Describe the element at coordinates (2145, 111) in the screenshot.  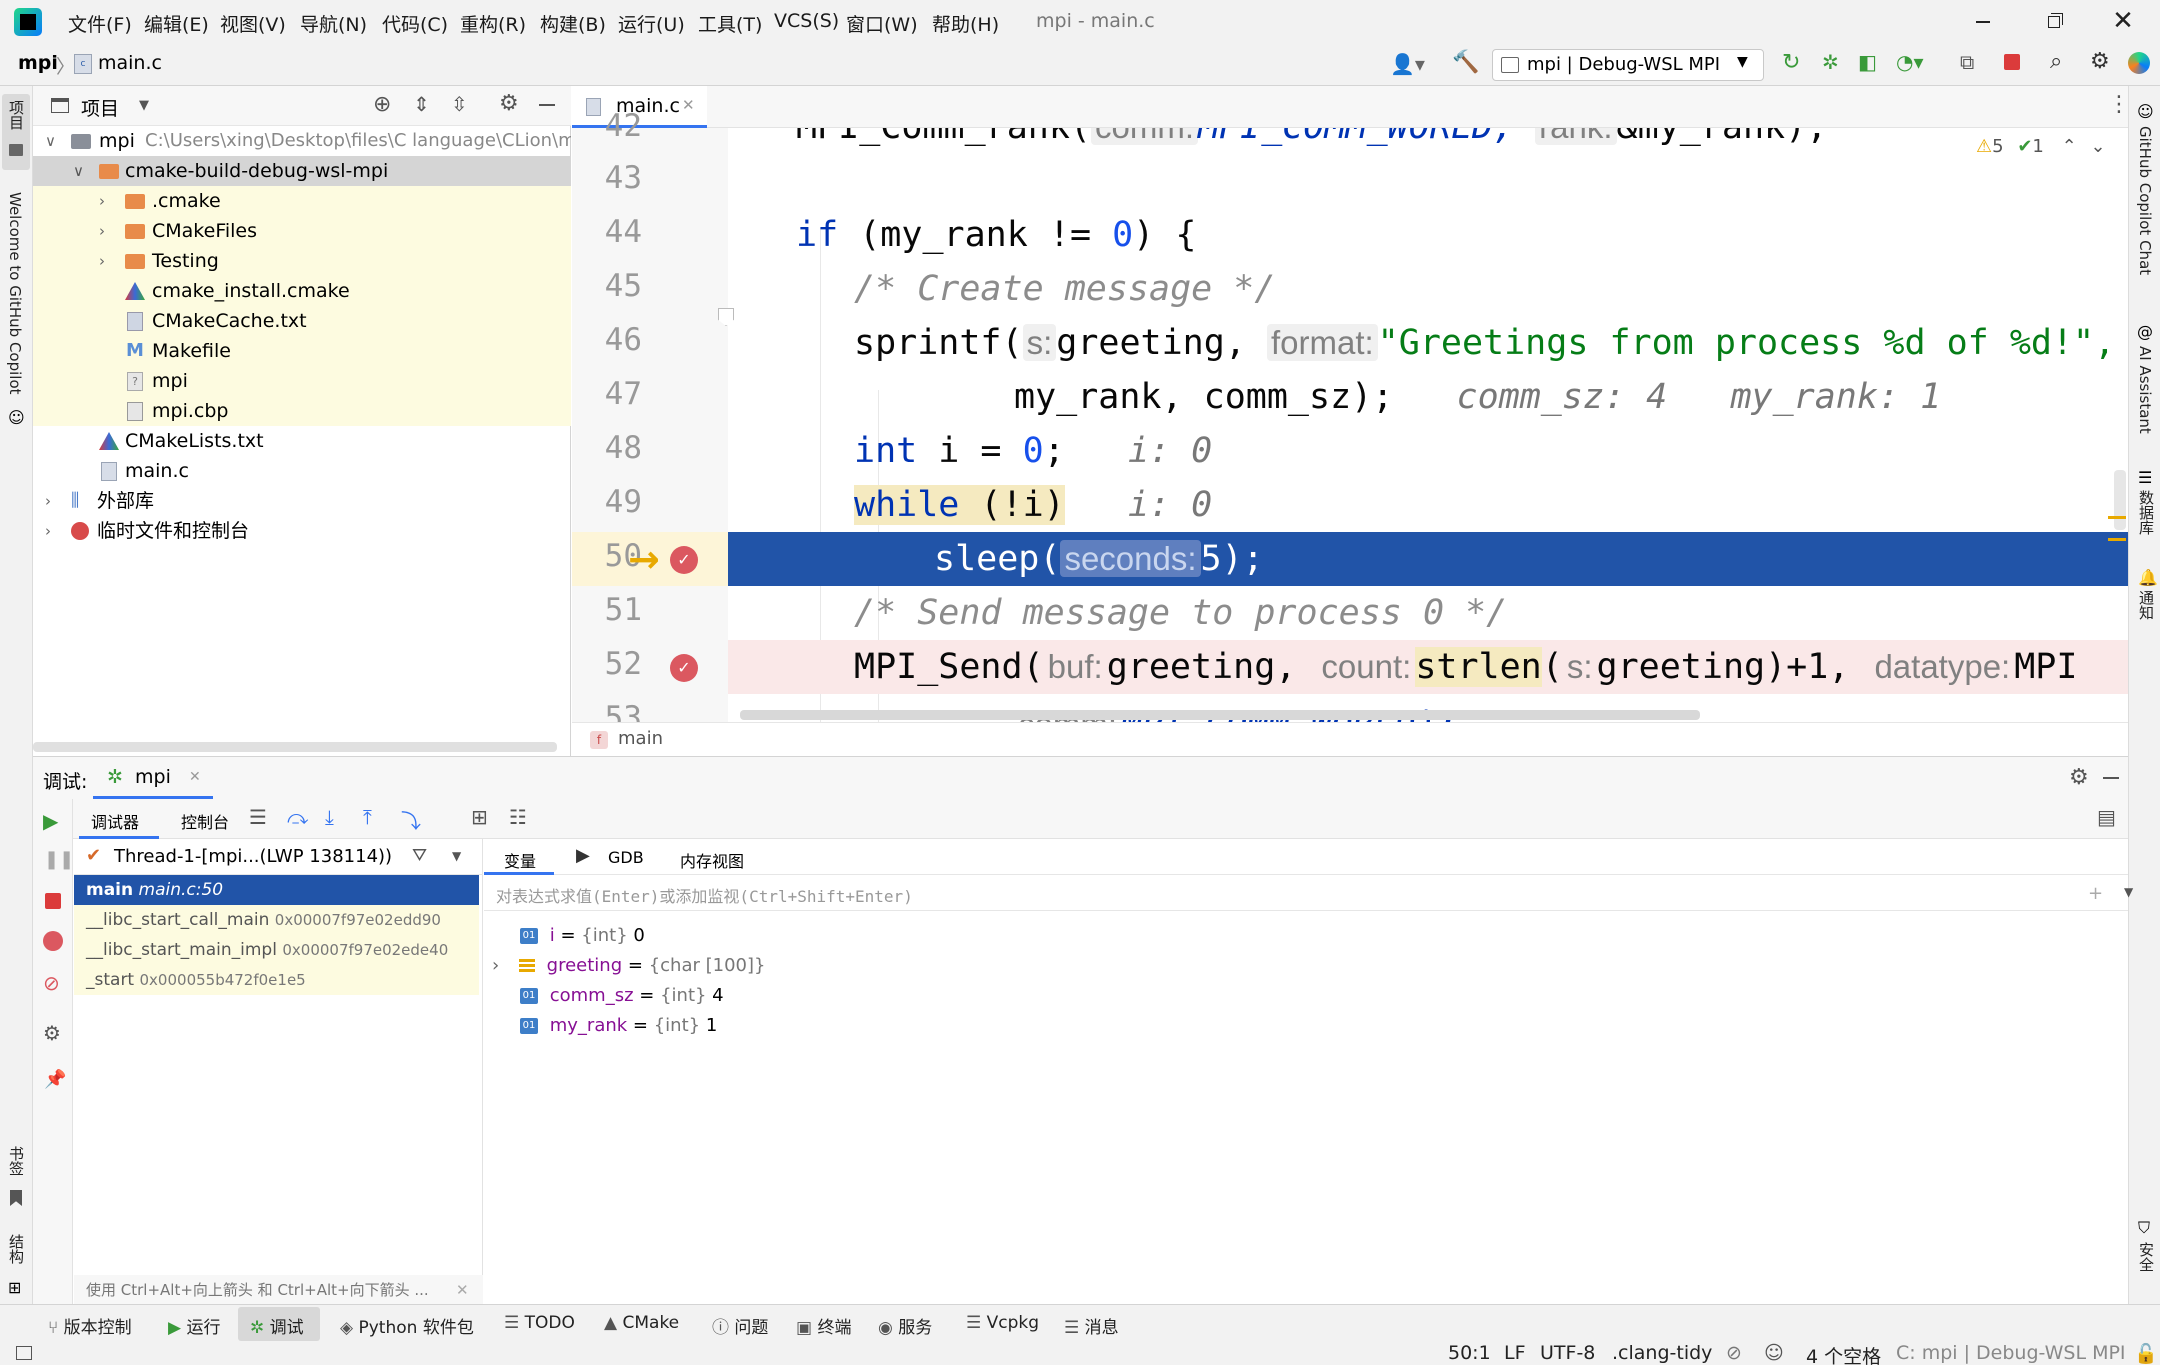
I see `copilot-chat-icon: ☺` at that location.